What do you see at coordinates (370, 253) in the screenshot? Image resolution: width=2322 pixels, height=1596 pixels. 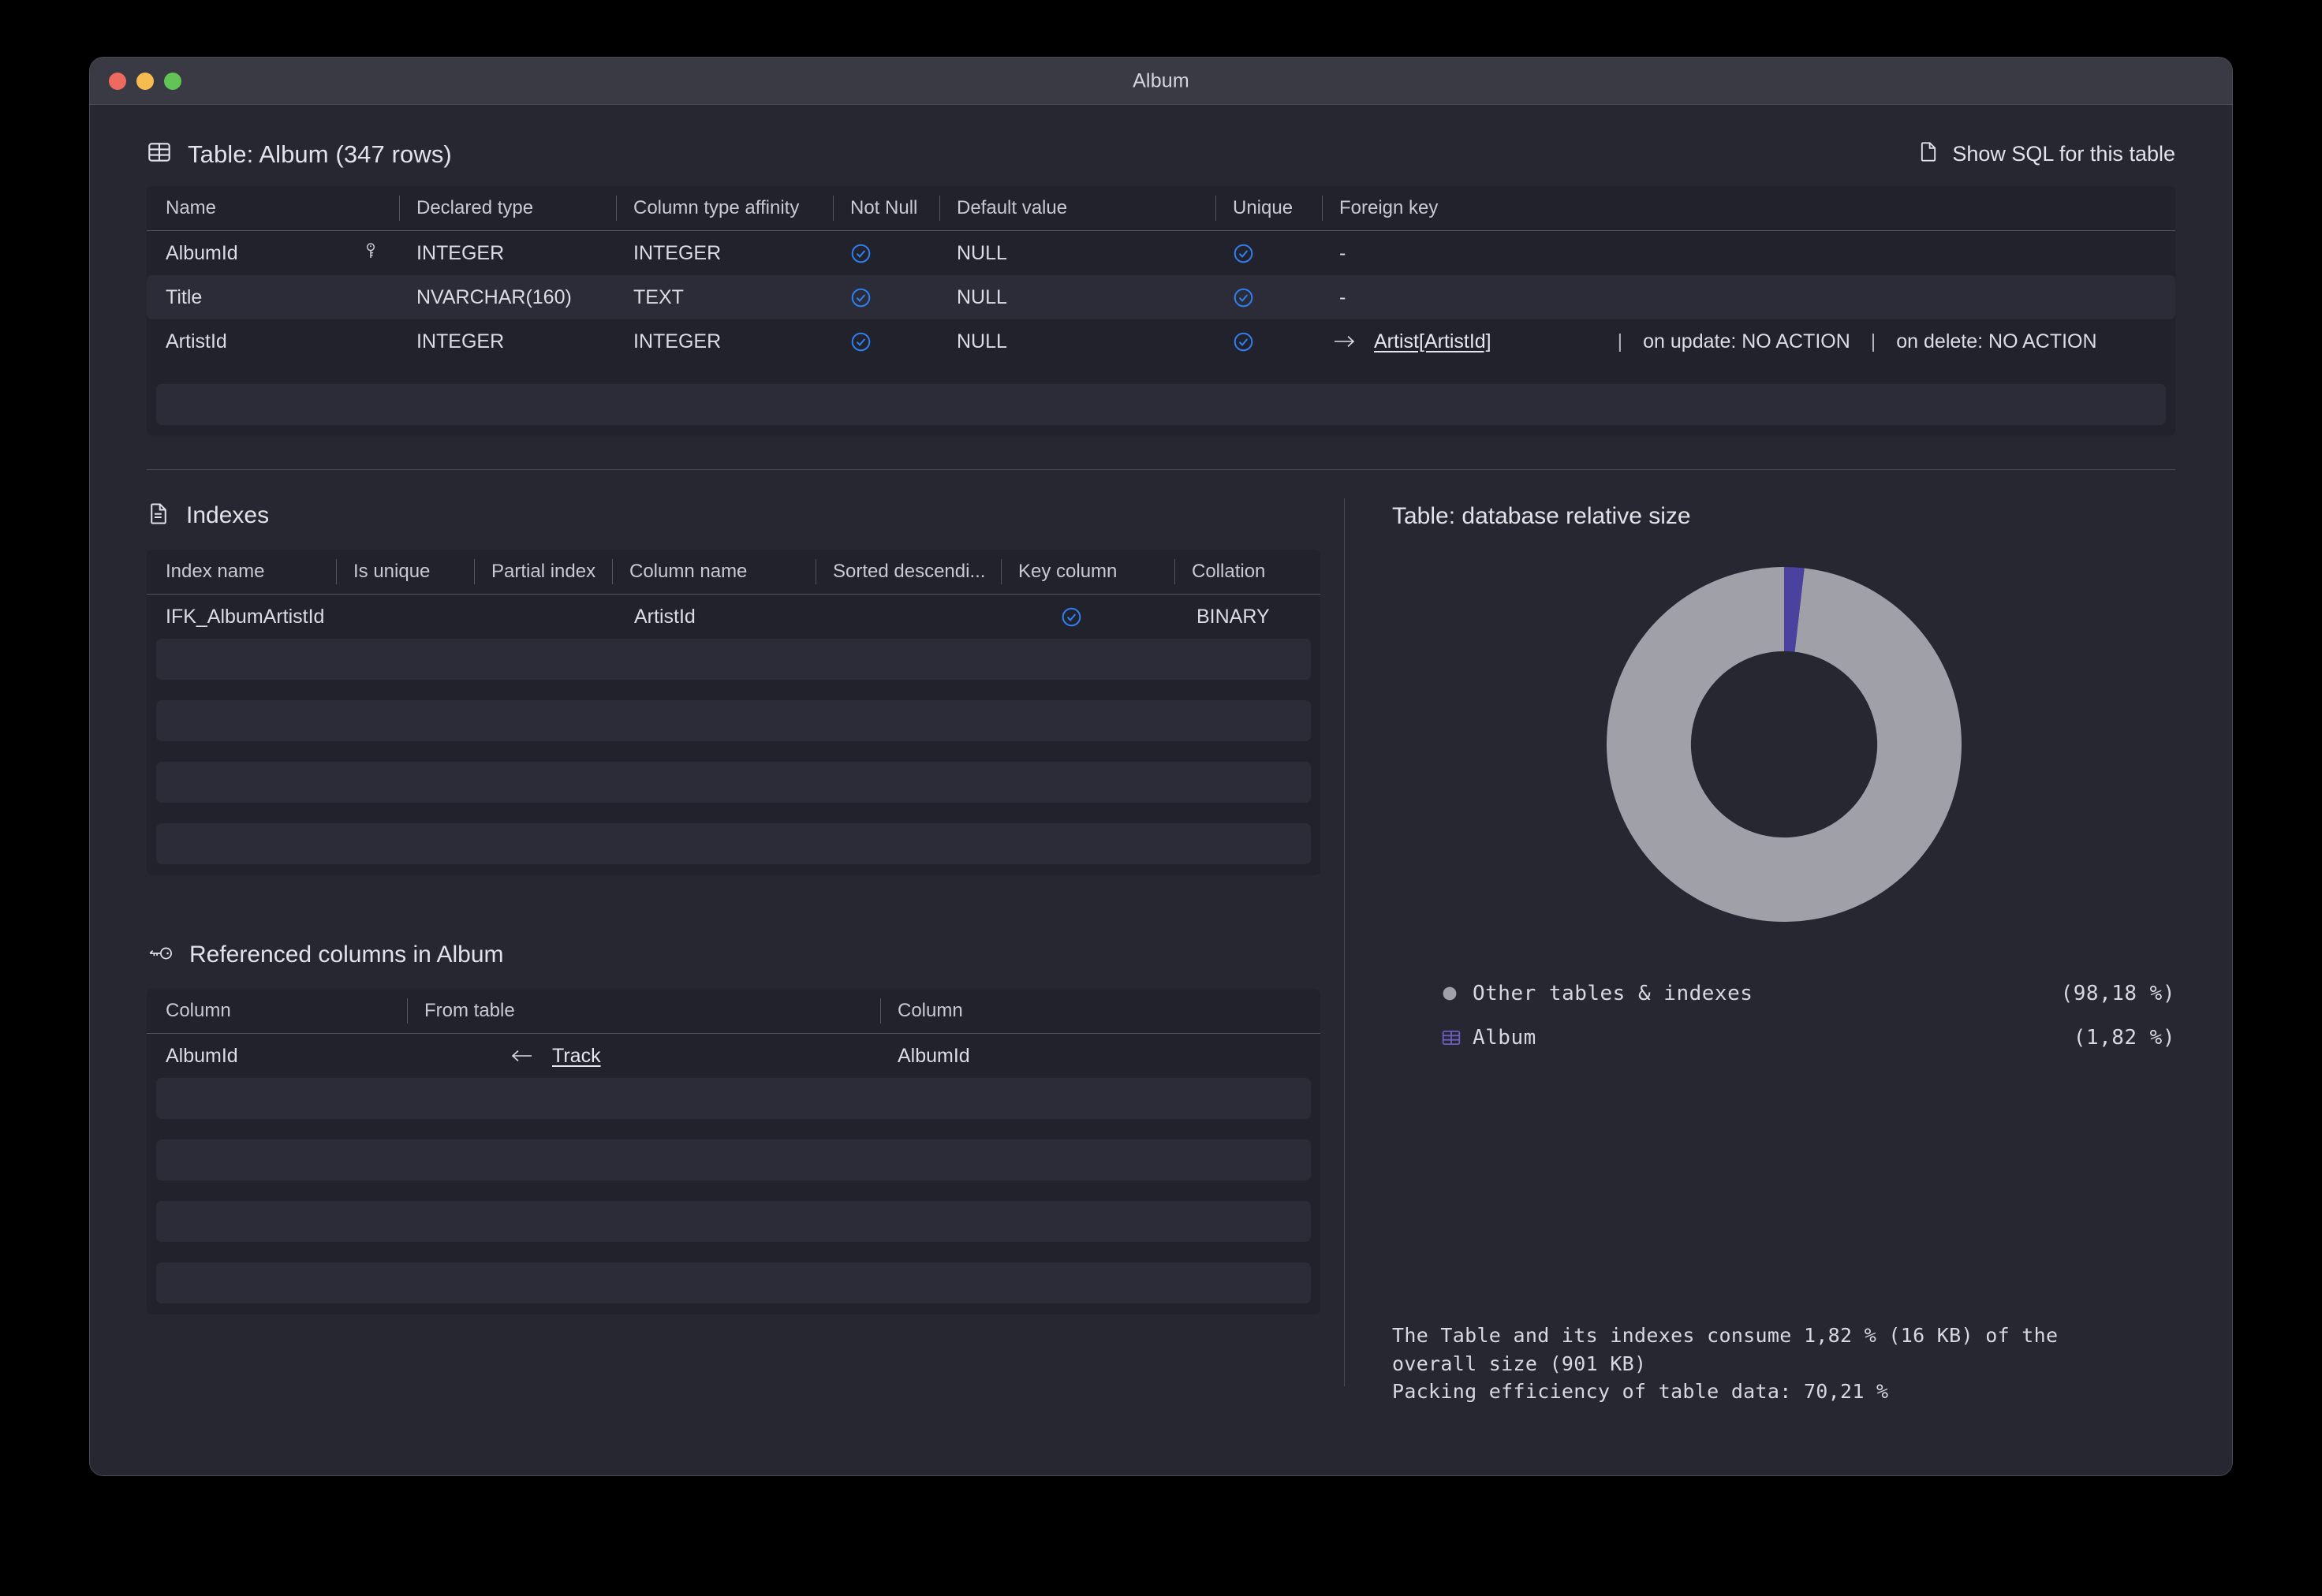 I see `primary-key-icon` at bounding box center [370, 253].